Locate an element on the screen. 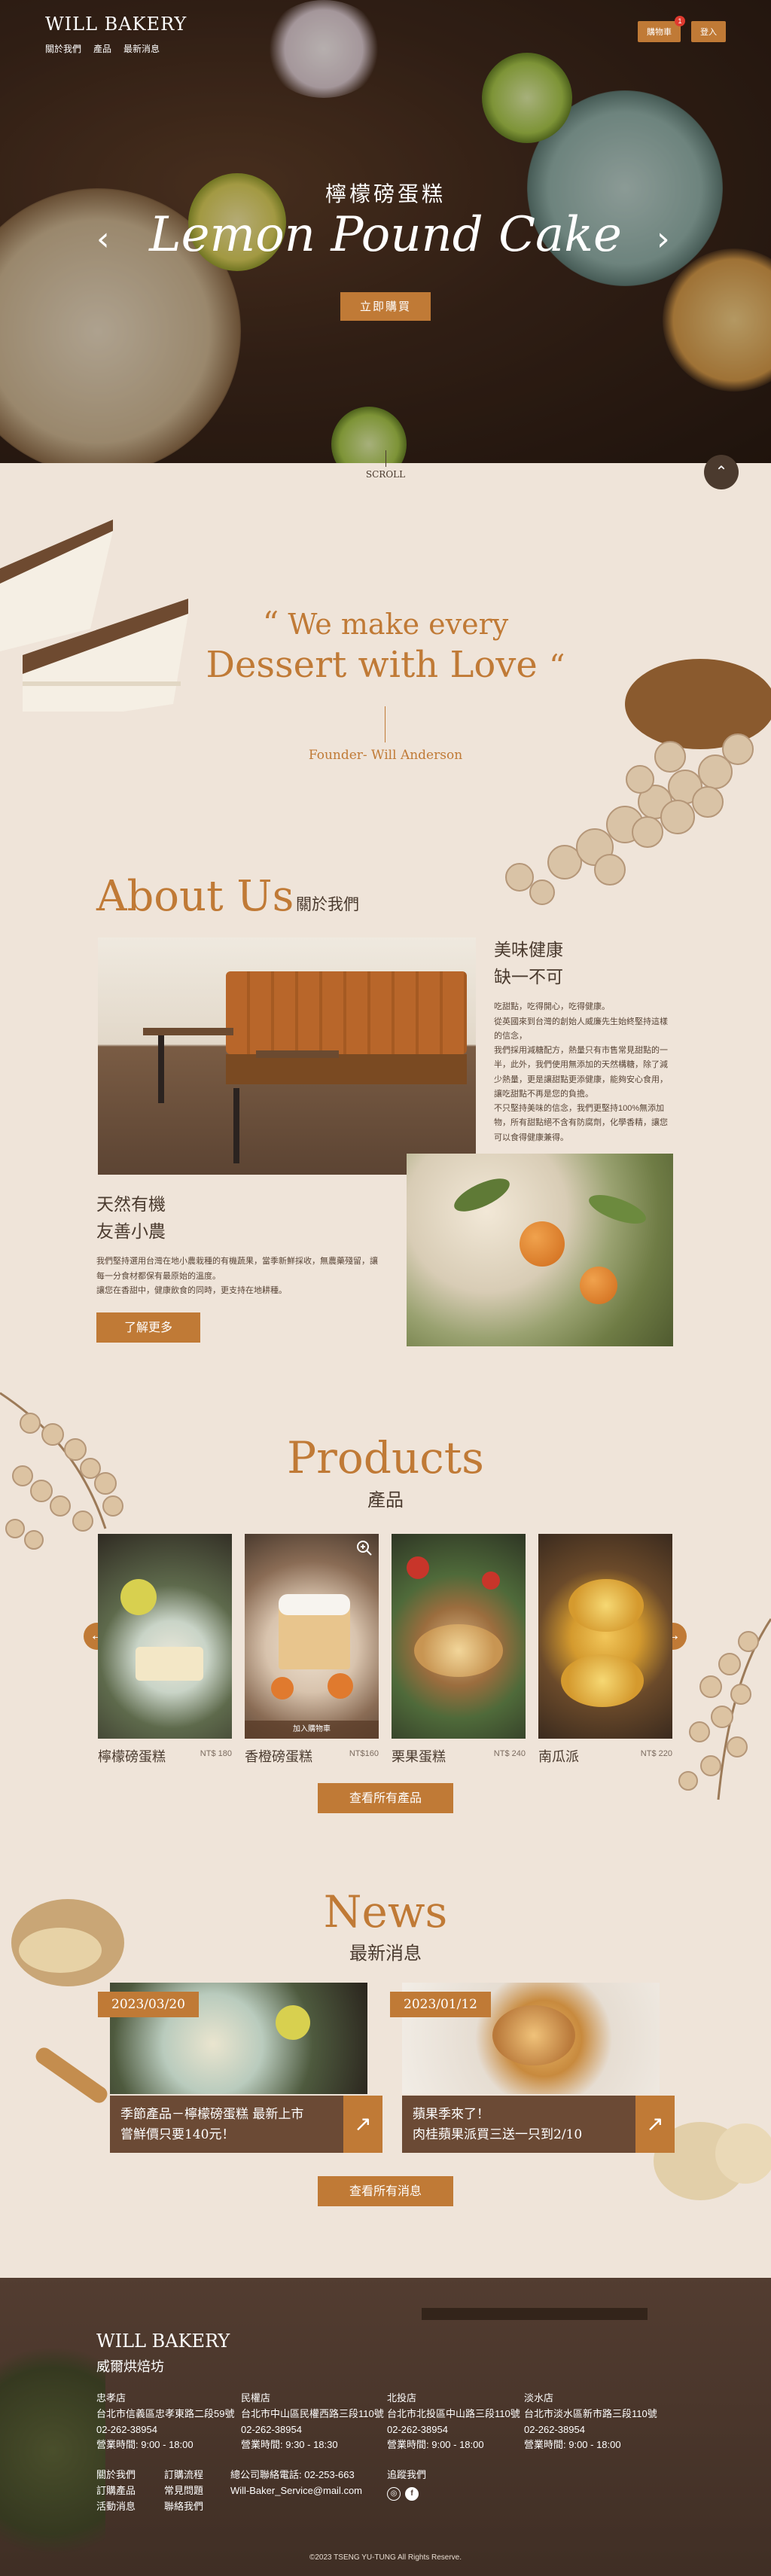 The height and width of the screenshot is (2576, 771). store-name: 忠孝店 is located at coordinates (111, 2398).